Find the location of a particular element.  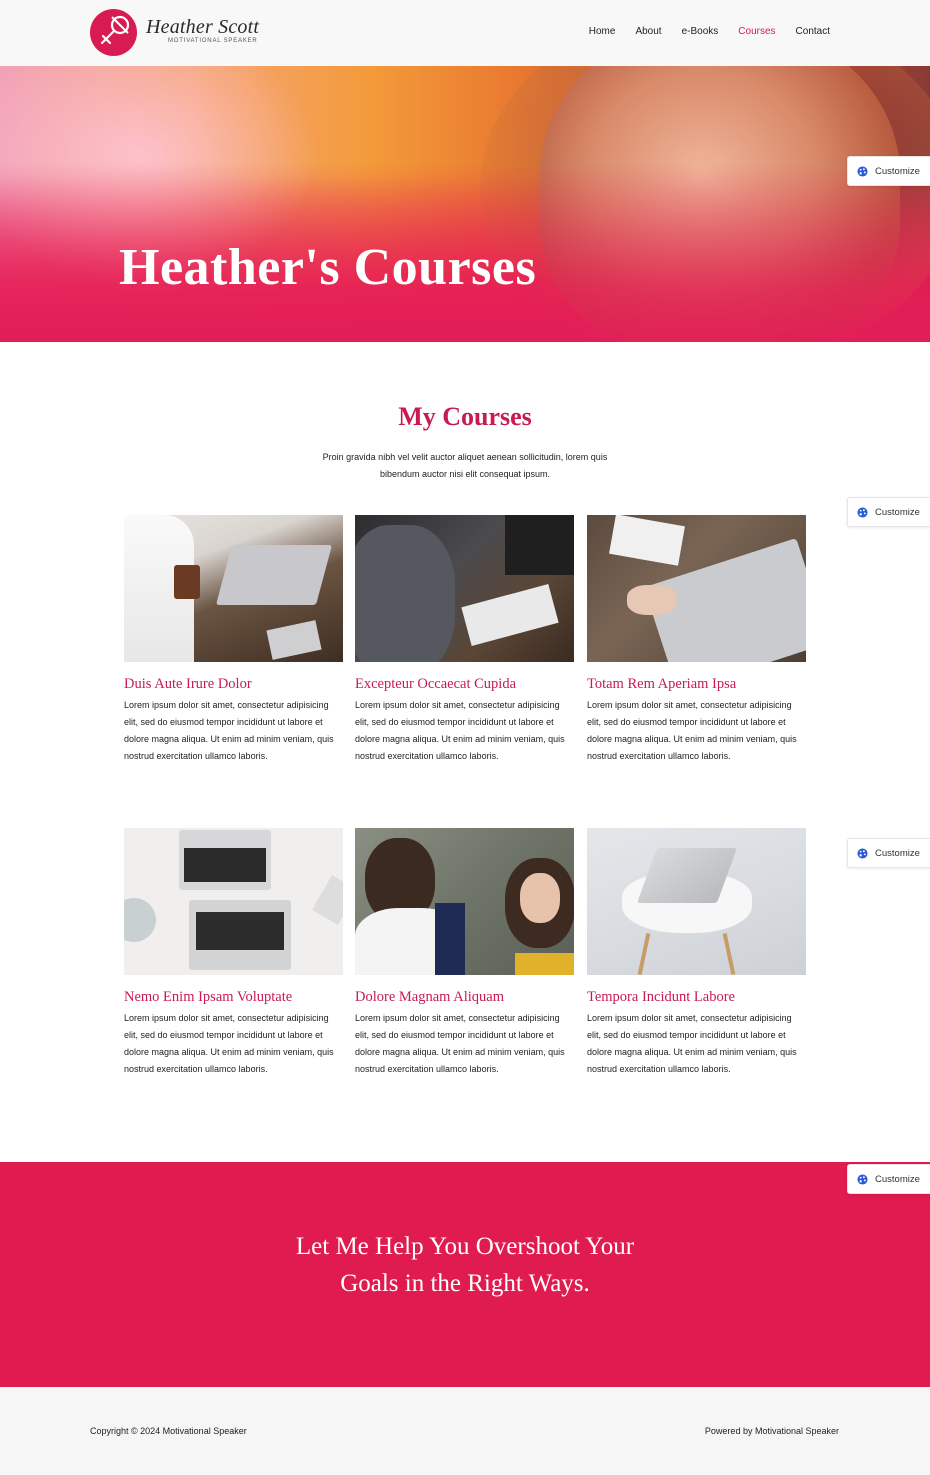

customize-button-cta: Customize is located at coordinates (888, 1179).